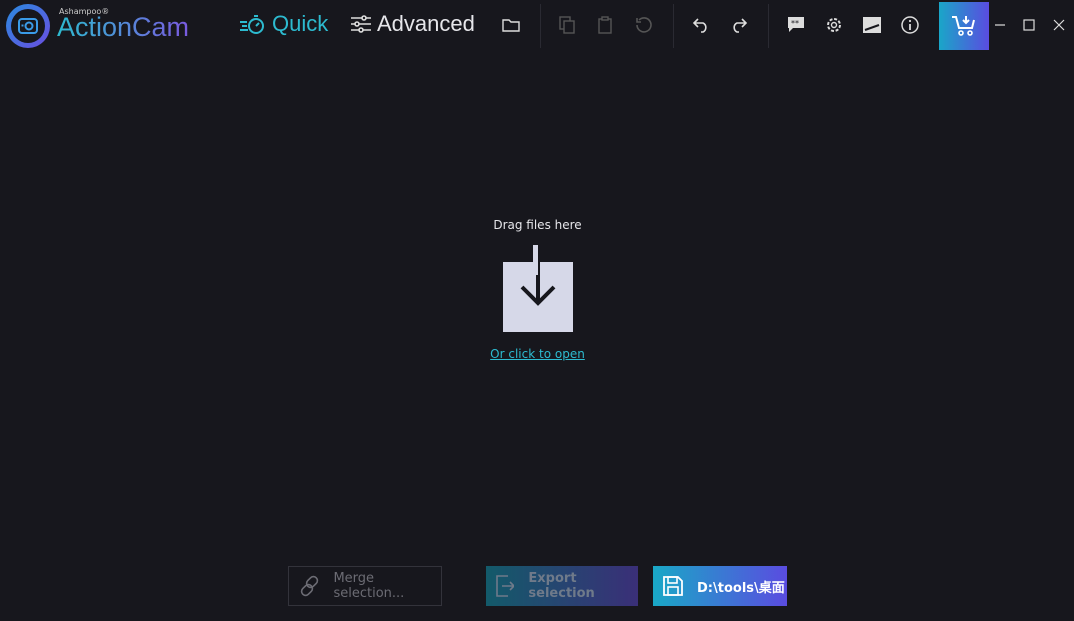  What do you see at coordinates (28, 26) in the screenshot?
I see `app-logo` at bounding box center [28, 26].